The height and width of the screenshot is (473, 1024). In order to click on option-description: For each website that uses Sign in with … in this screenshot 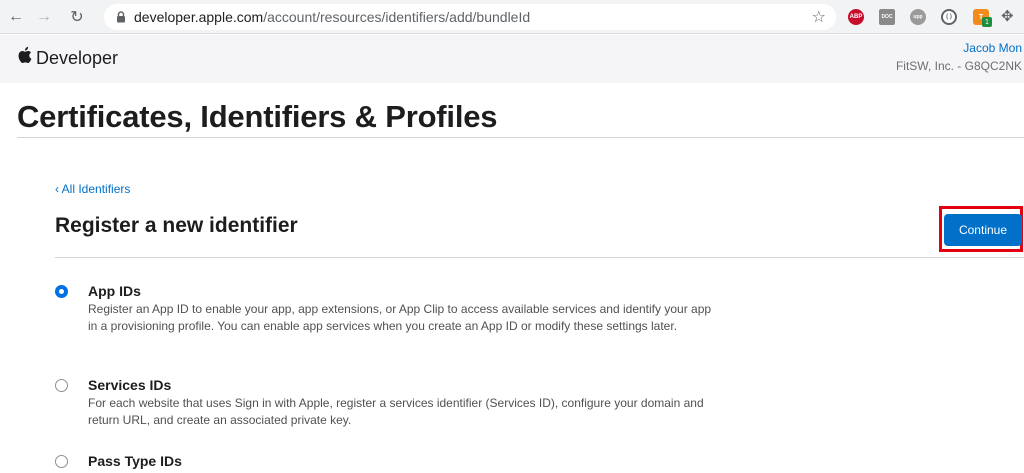, I will do `click(396, 411)`.